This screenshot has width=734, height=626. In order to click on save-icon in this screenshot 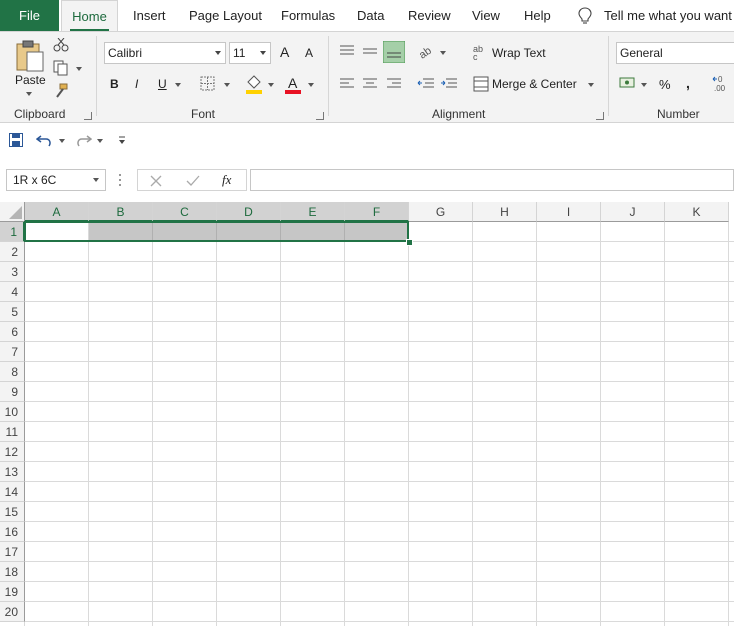, I will do `click(16, 140)`.